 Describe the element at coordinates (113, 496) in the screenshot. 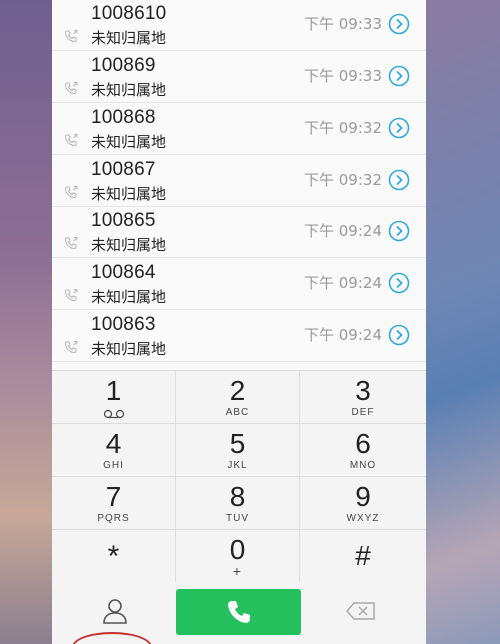

I see `key-digit: 7` at that location.